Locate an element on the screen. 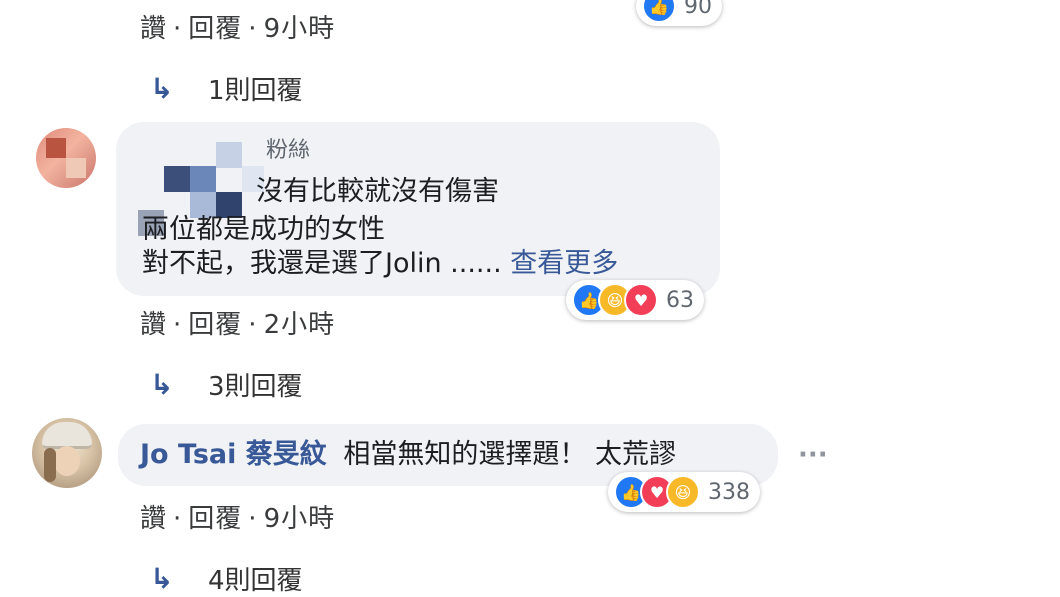 Image resolution: width=1060 pixels, height=597 pixels. comment-line: 對不起，我還是選了Jolin ...... 查看更多 is located at coordinates (380, 264).